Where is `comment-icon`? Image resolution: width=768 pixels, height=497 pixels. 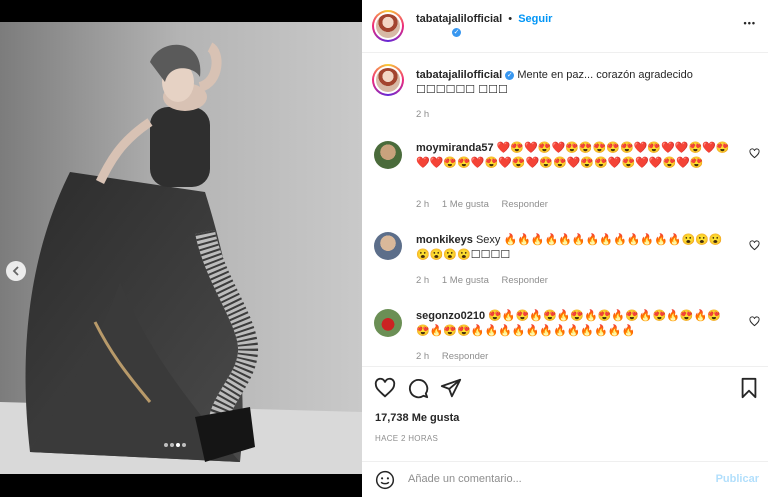 comment-icon is located at coordinates (418, 388).